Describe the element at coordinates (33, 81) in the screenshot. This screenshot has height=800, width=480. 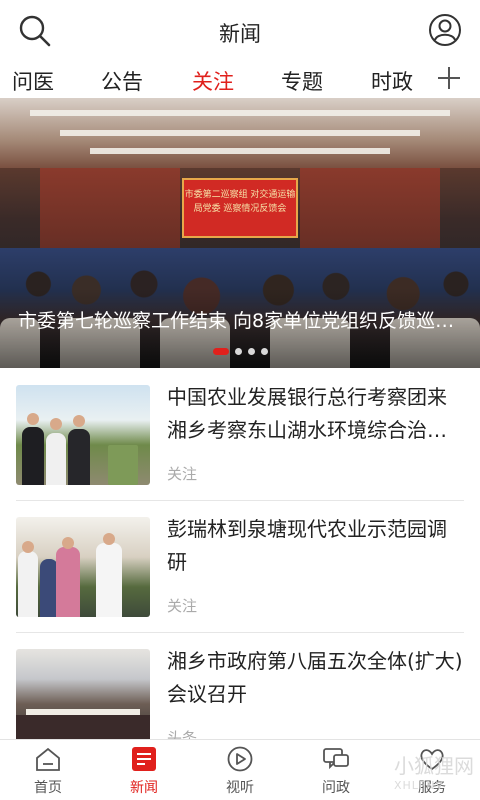
I see `tab-wenyi: 问医` at that location.